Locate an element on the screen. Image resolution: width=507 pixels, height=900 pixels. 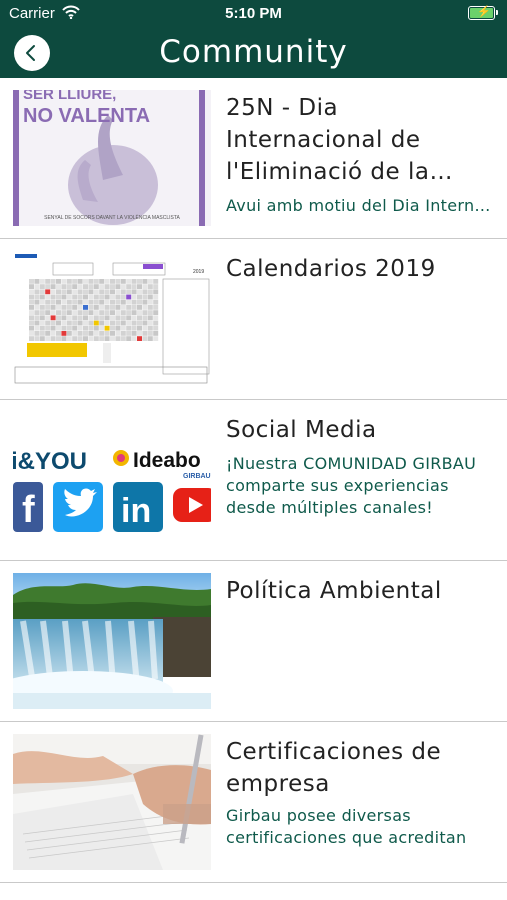
nav-bar: Community is located at coordinates (253, 53).